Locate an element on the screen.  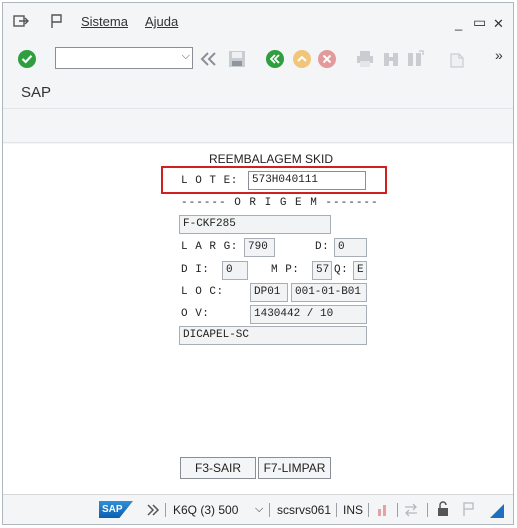
chevron-down-icon: ⌵ is located at coordinates (186, 56).